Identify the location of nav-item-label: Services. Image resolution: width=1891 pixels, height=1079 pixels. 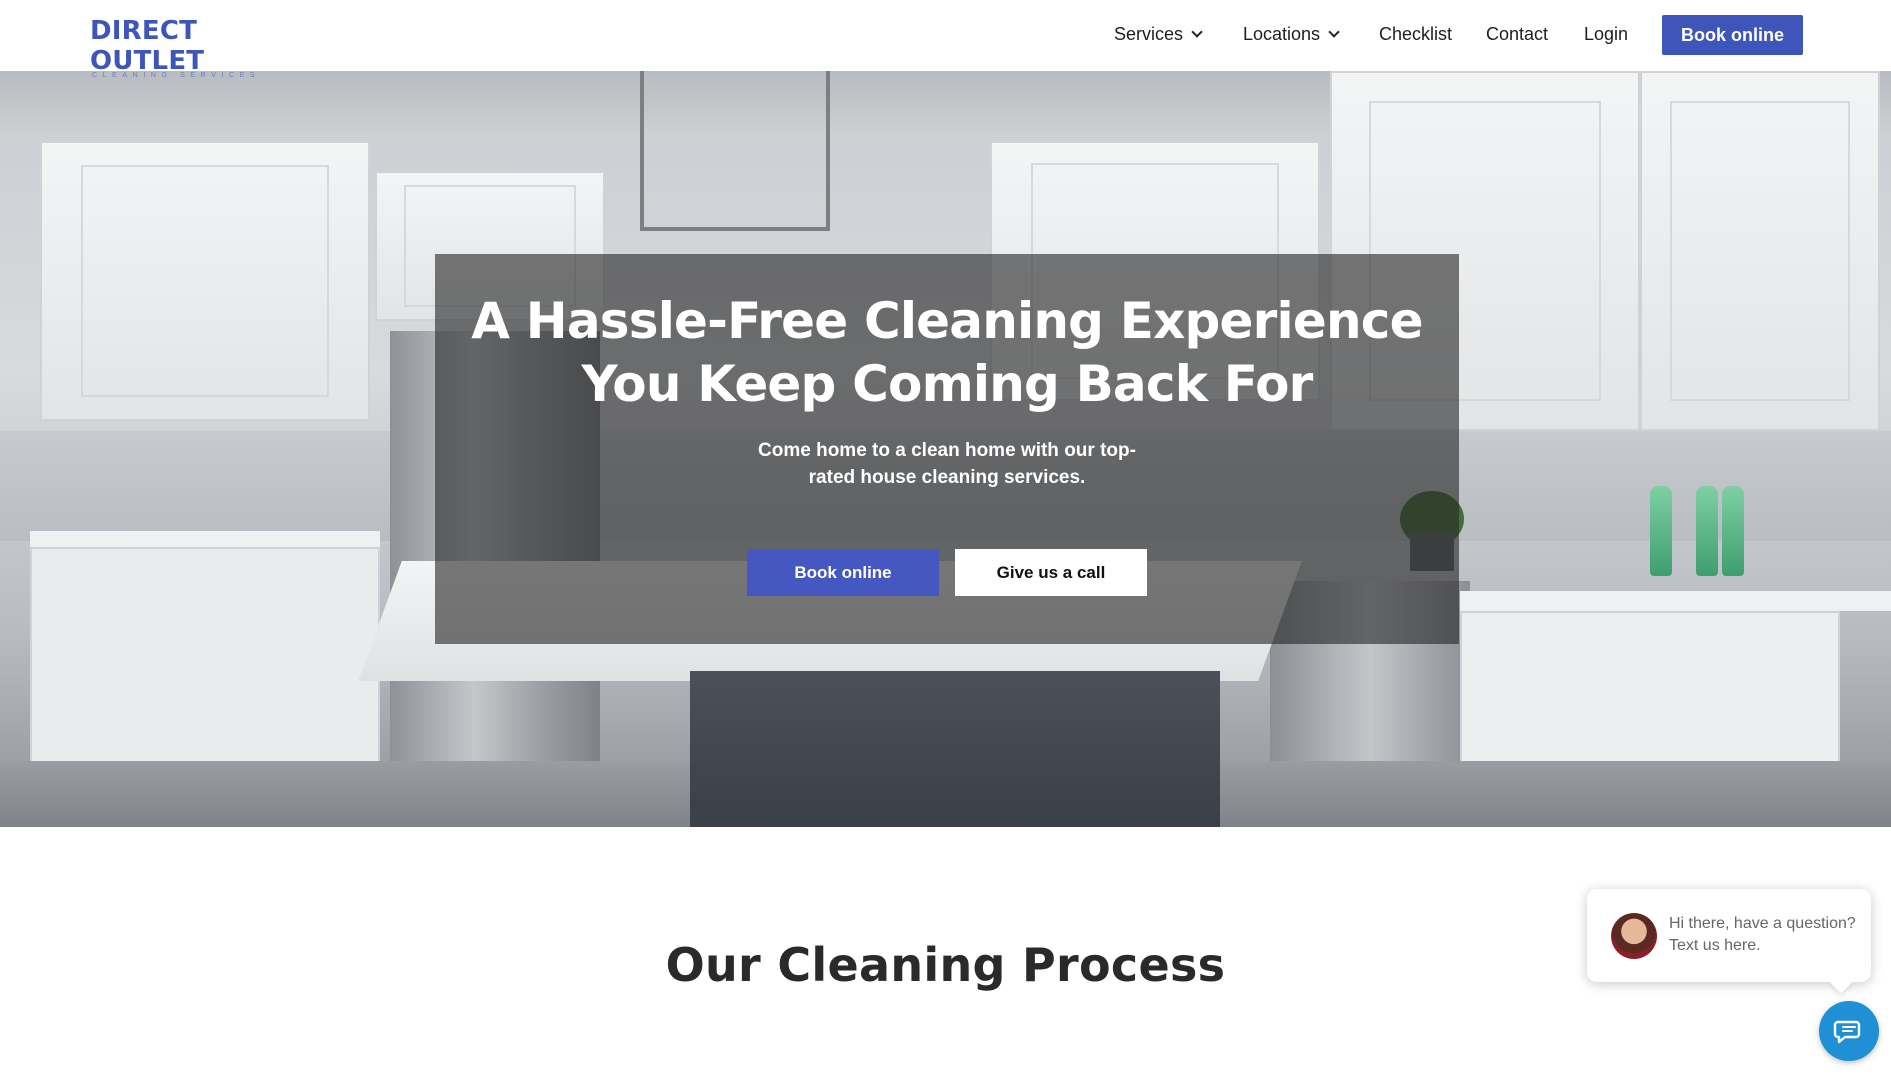
(1149, 34).